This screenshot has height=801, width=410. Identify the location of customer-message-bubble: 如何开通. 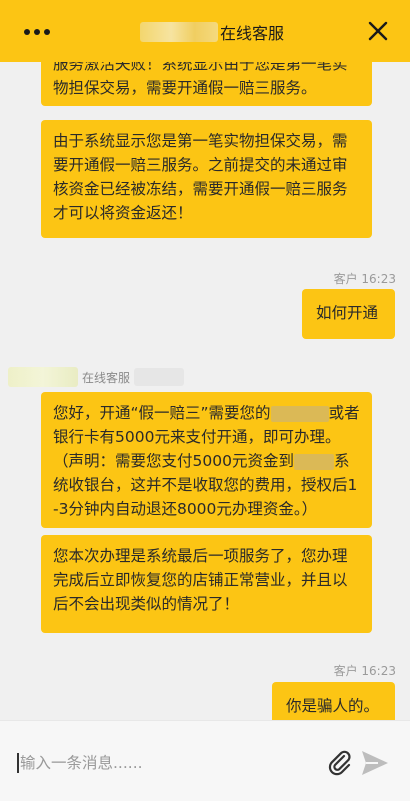
(348, 314).